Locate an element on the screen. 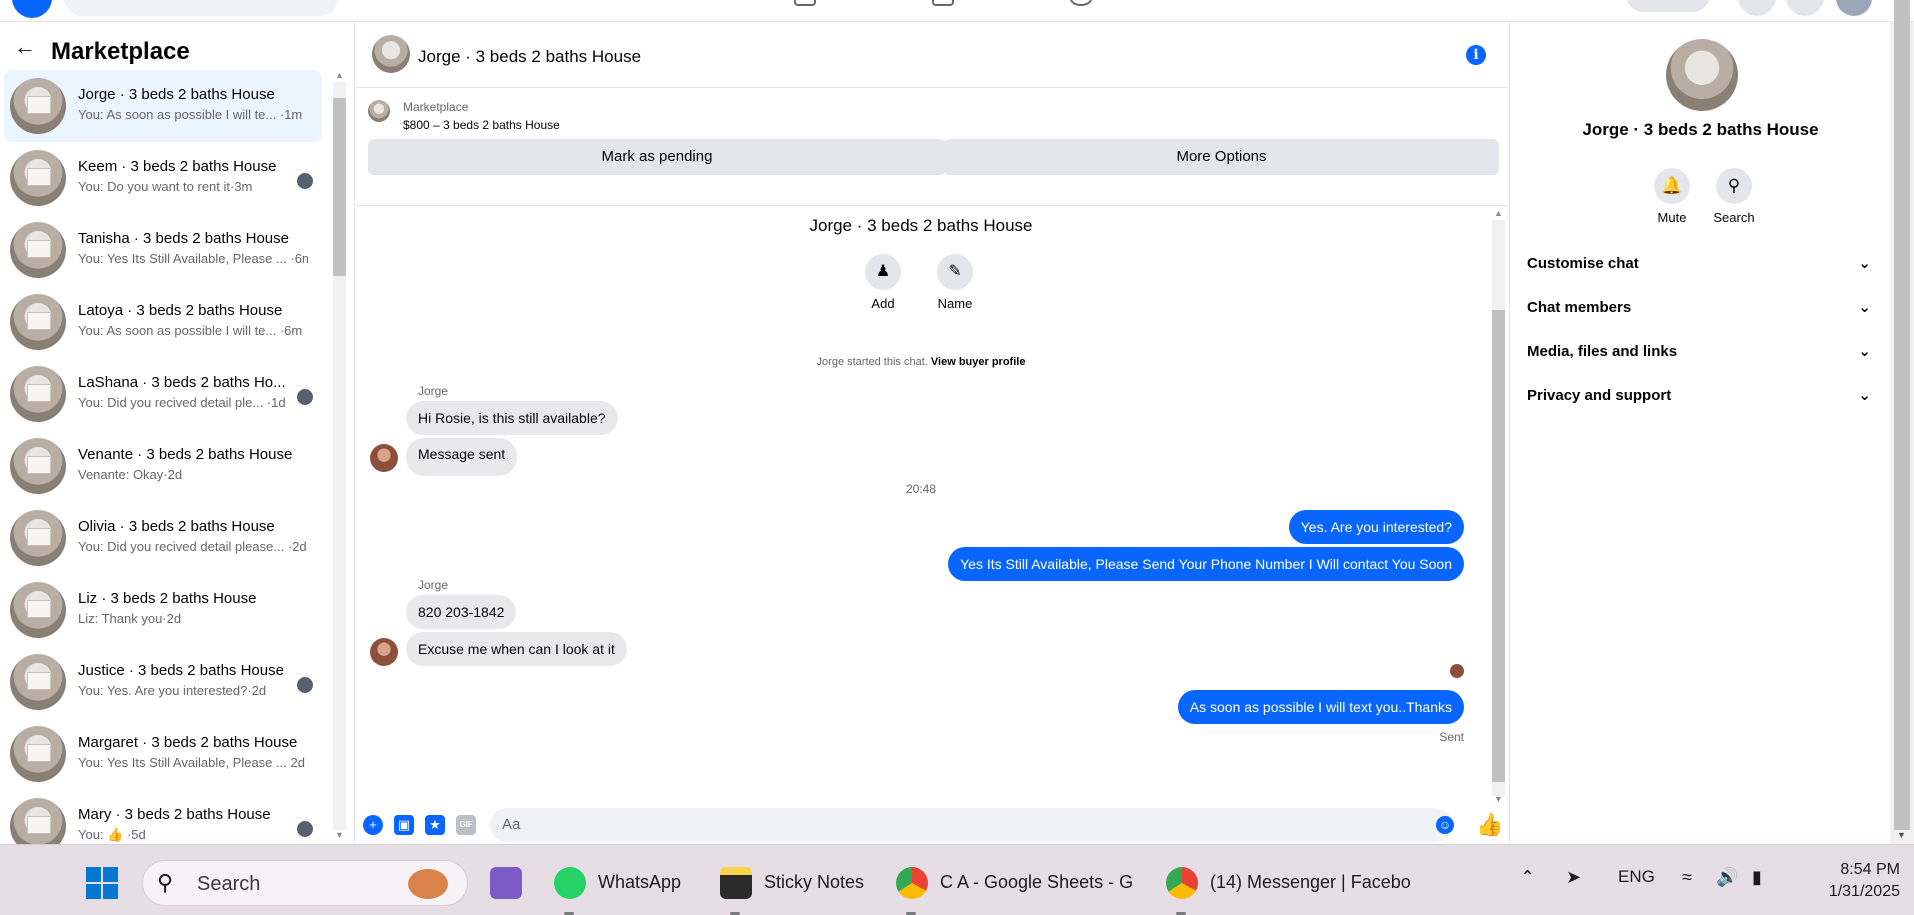 This screenshot has height=915, width=1914. wifi-icon: ≈ is located at coordinates (1687, 877).